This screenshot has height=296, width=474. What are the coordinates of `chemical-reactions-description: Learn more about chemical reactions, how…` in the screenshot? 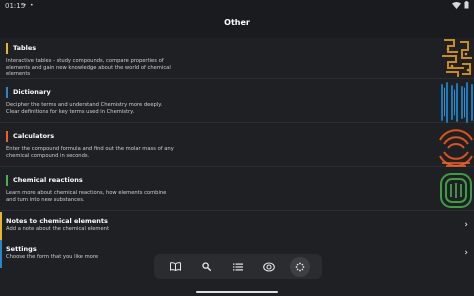 It's located at (86, 196).